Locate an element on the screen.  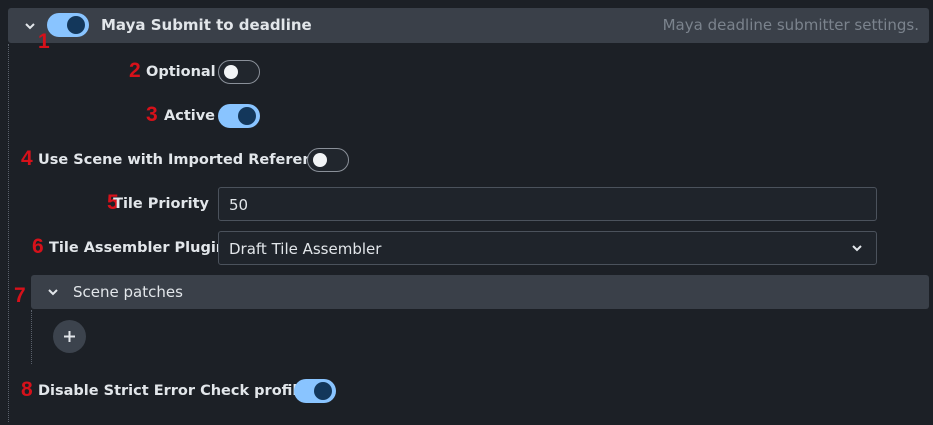
scene-patches-header: Scene patches is located at coordinates (480, 292).